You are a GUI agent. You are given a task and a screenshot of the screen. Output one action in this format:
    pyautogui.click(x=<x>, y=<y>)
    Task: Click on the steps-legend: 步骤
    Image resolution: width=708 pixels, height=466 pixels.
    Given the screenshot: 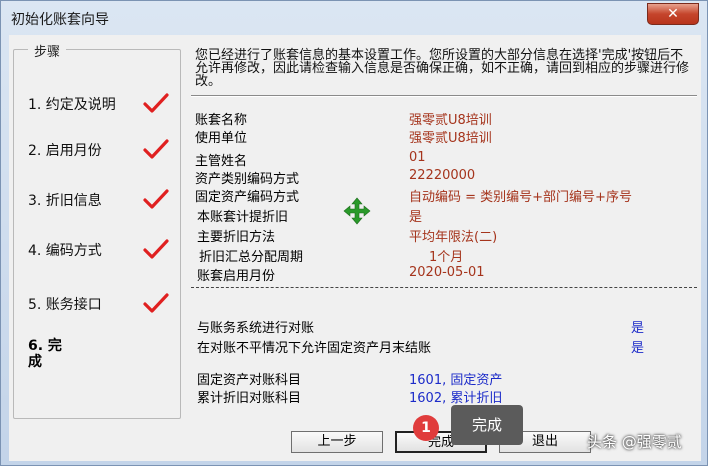 What is the action you would take?
    pyautogui.click(x=47, y=50)
    